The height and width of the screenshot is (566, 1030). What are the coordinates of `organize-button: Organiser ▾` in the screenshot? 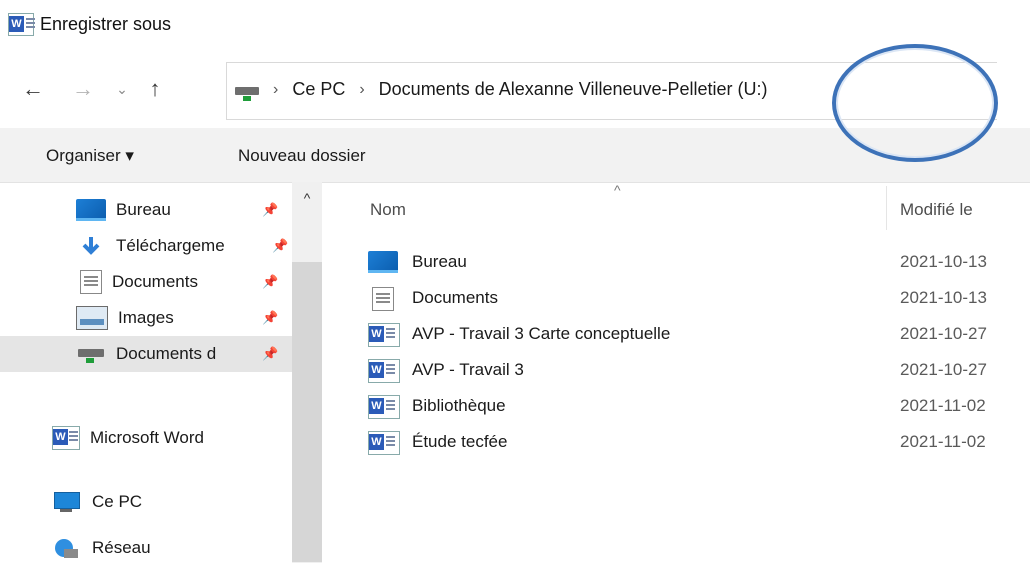 It's located at (90, 156).